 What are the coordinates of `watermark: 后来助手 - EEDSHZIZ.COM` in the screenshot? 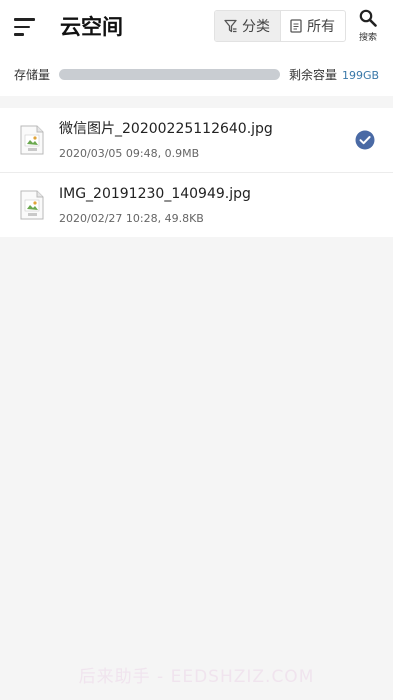 It's located at (196, 677).